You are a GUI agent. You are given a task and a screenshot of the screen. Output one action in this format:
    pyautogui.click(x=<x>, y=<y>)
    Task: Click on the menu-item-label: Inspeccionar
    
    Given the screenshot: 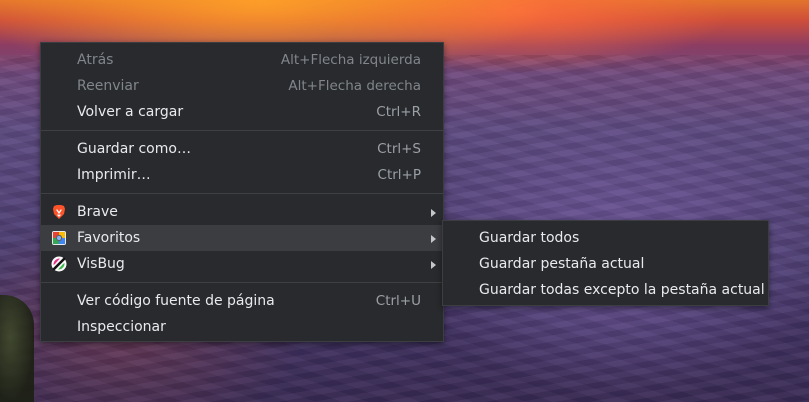 What is the action you would take?
    pyautogui.click(x=121, y=327)
    